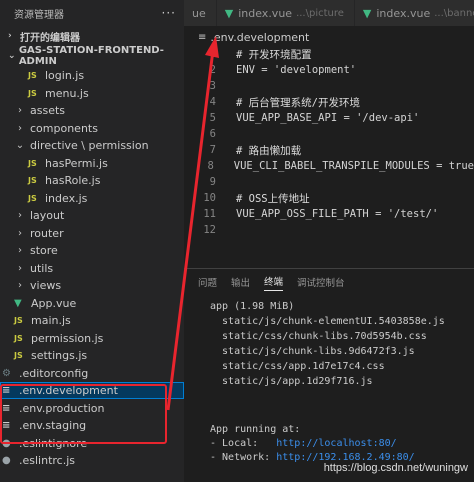 This screenshot has width=474, height=482. I want to click on tree-item: JS hasRole.js, so click(92, 180).